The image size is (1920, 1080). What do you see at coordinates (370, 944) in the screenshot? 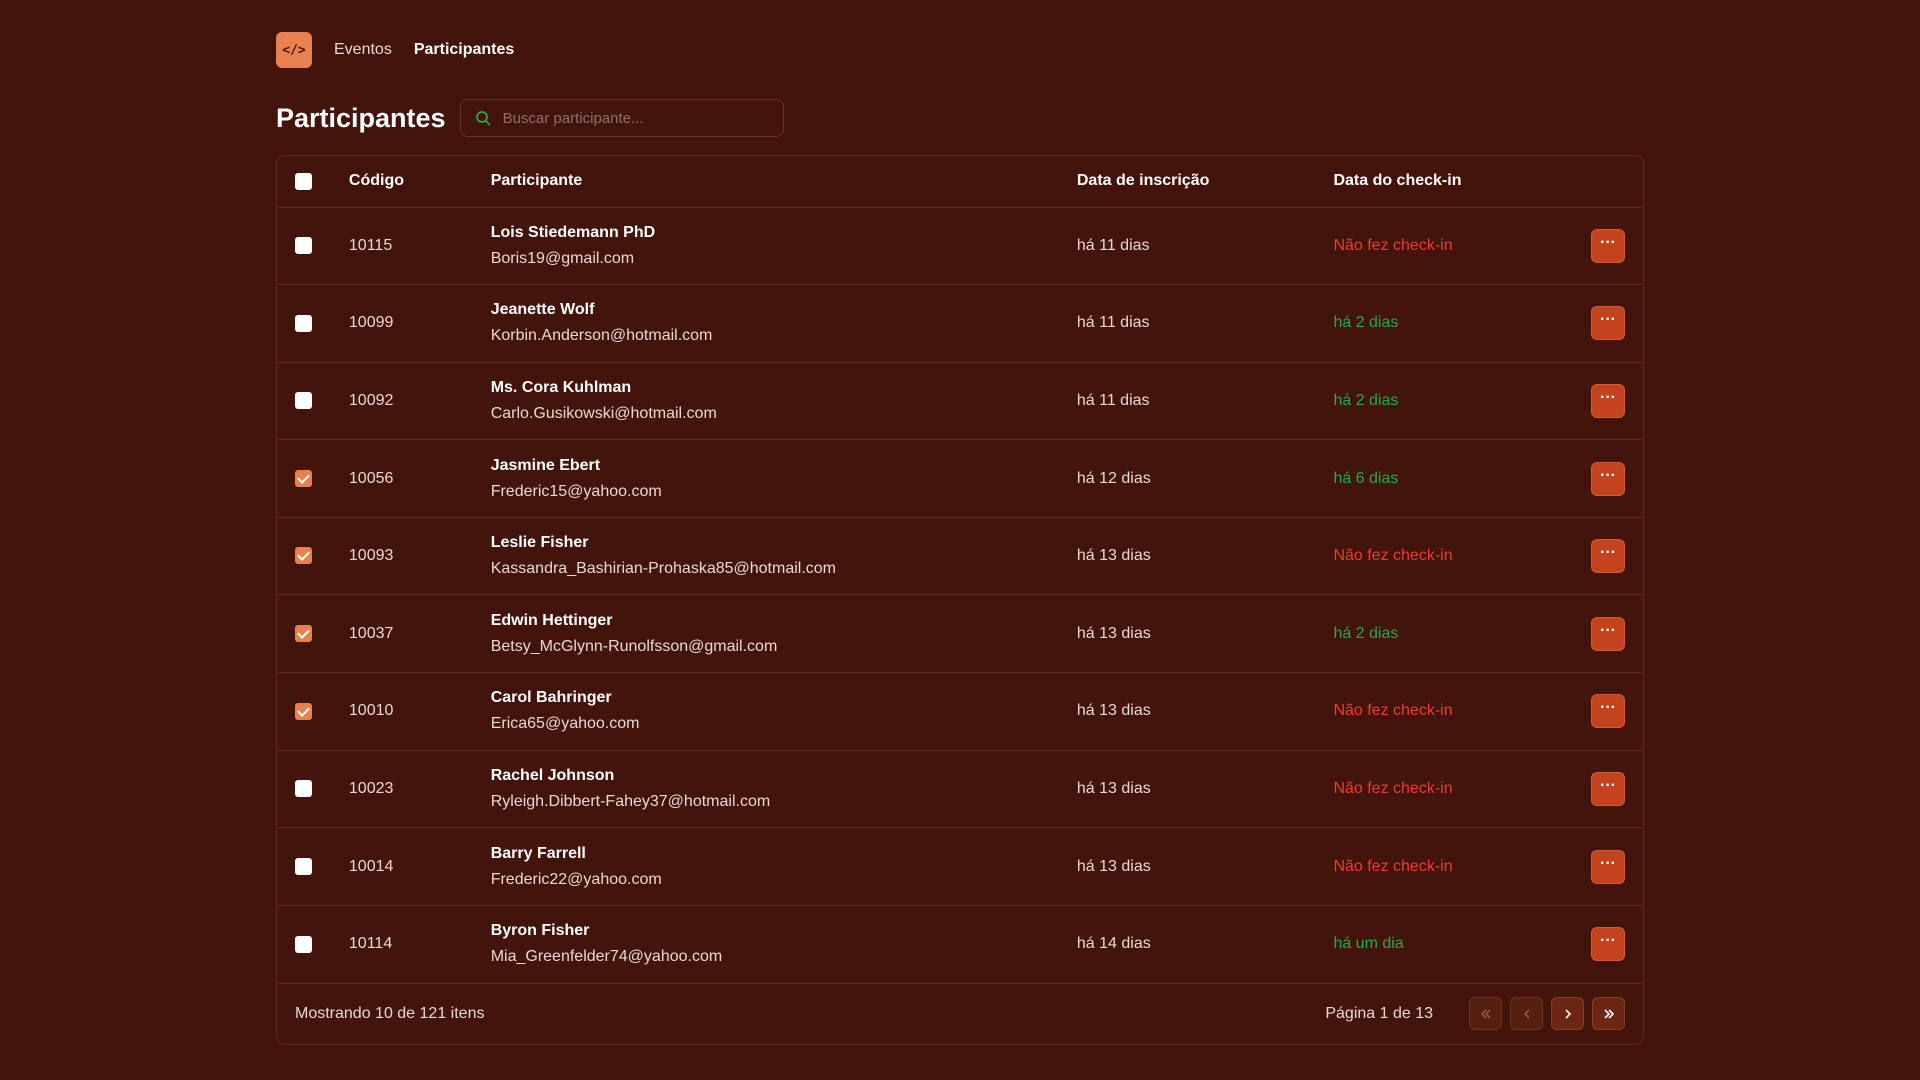
I see `participant-code: 10114` at bounding box center [370, 944].